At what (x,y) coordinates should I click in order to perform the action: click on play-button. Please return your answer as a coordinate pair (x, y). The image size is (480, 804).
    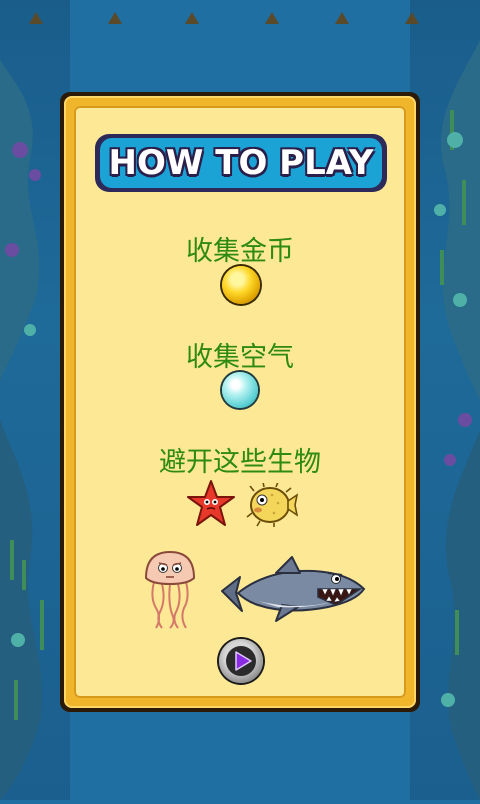
    Looking at the image, I should click on (241, 661).